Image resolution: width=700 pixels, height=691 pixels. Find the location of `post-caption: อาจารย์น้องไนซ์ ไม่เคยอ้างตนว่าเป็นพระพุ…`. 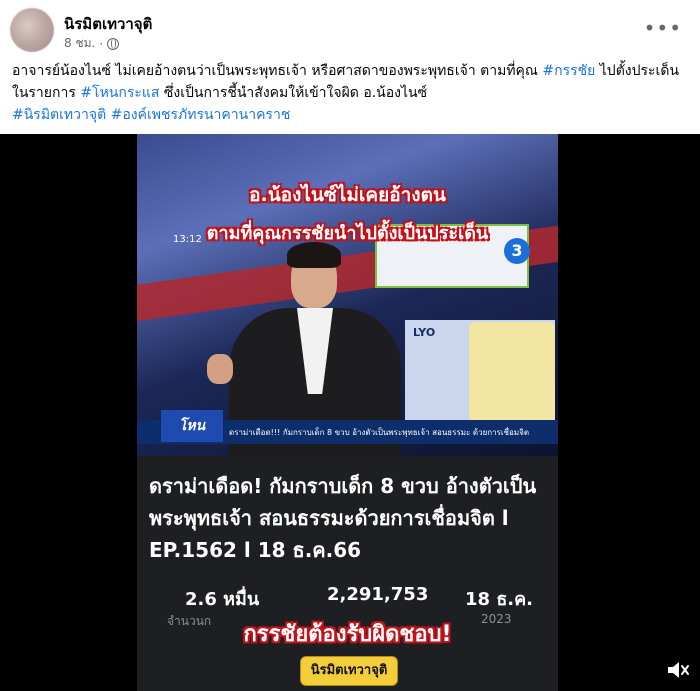

post-caption: อาจารย์น้องไนซ์ ไม่เคยอ้างตนว่าเป็นพระพุ… is located at coordinates (350, 93).